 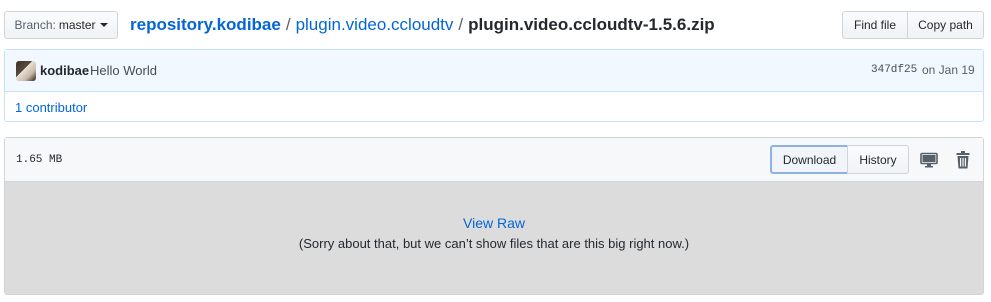 What do you see at coordinates (103, 25) in the screenshot?
I see `chevron-down-icon` at bounding box center [103, 25].